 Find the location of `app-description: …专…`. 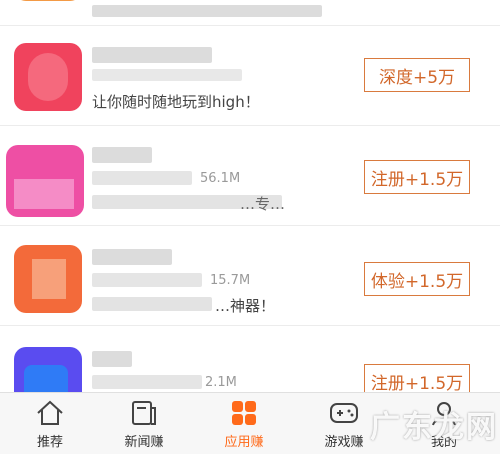

app-description: …专… is located at coordinates (263, 204).